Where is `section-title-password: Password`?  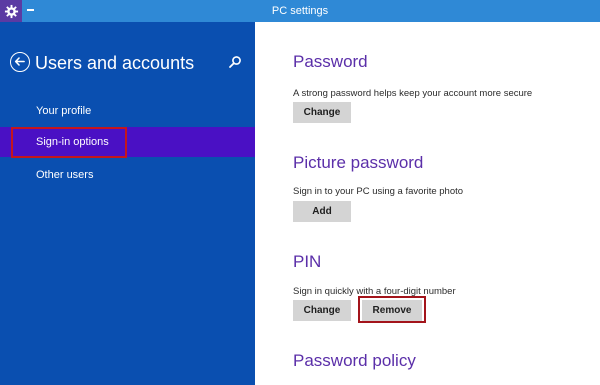 section-title-password: Password is located at coordinates (330, 61).